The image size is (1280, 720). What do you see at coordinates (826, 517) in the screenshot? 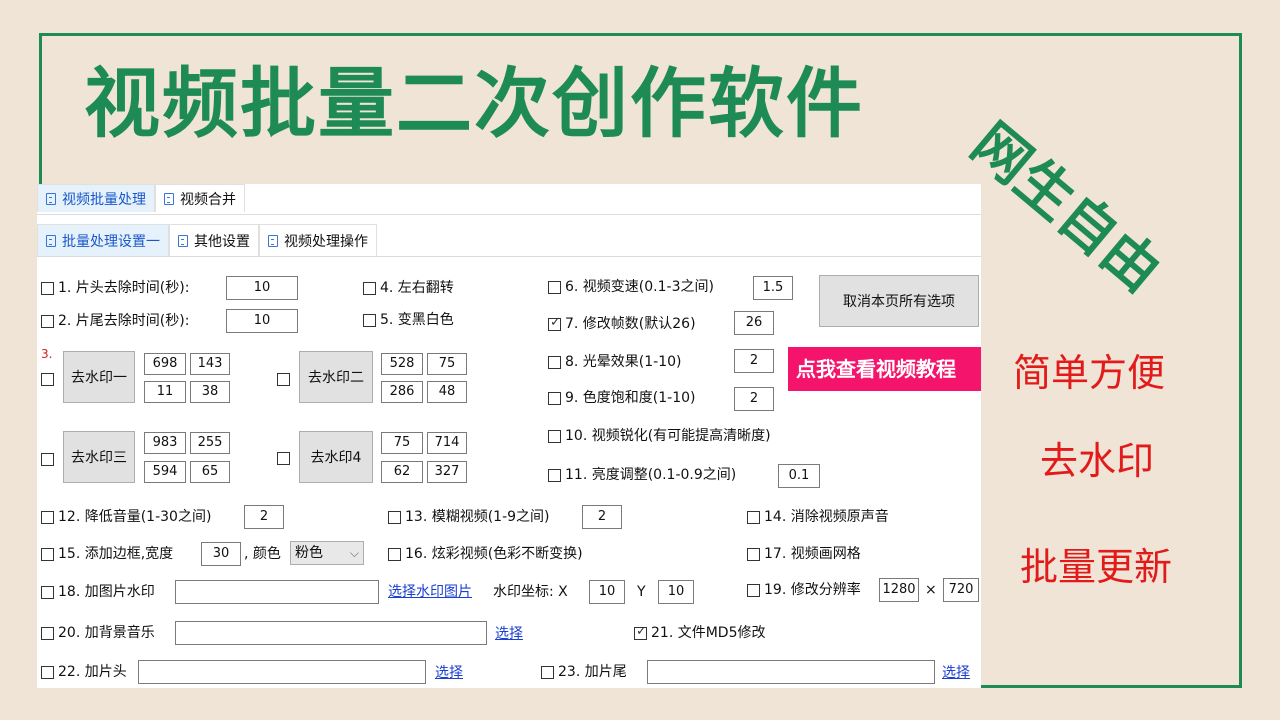
I see `label-mute: 14. 消除视频原声音` at bounding box center [826, 517].